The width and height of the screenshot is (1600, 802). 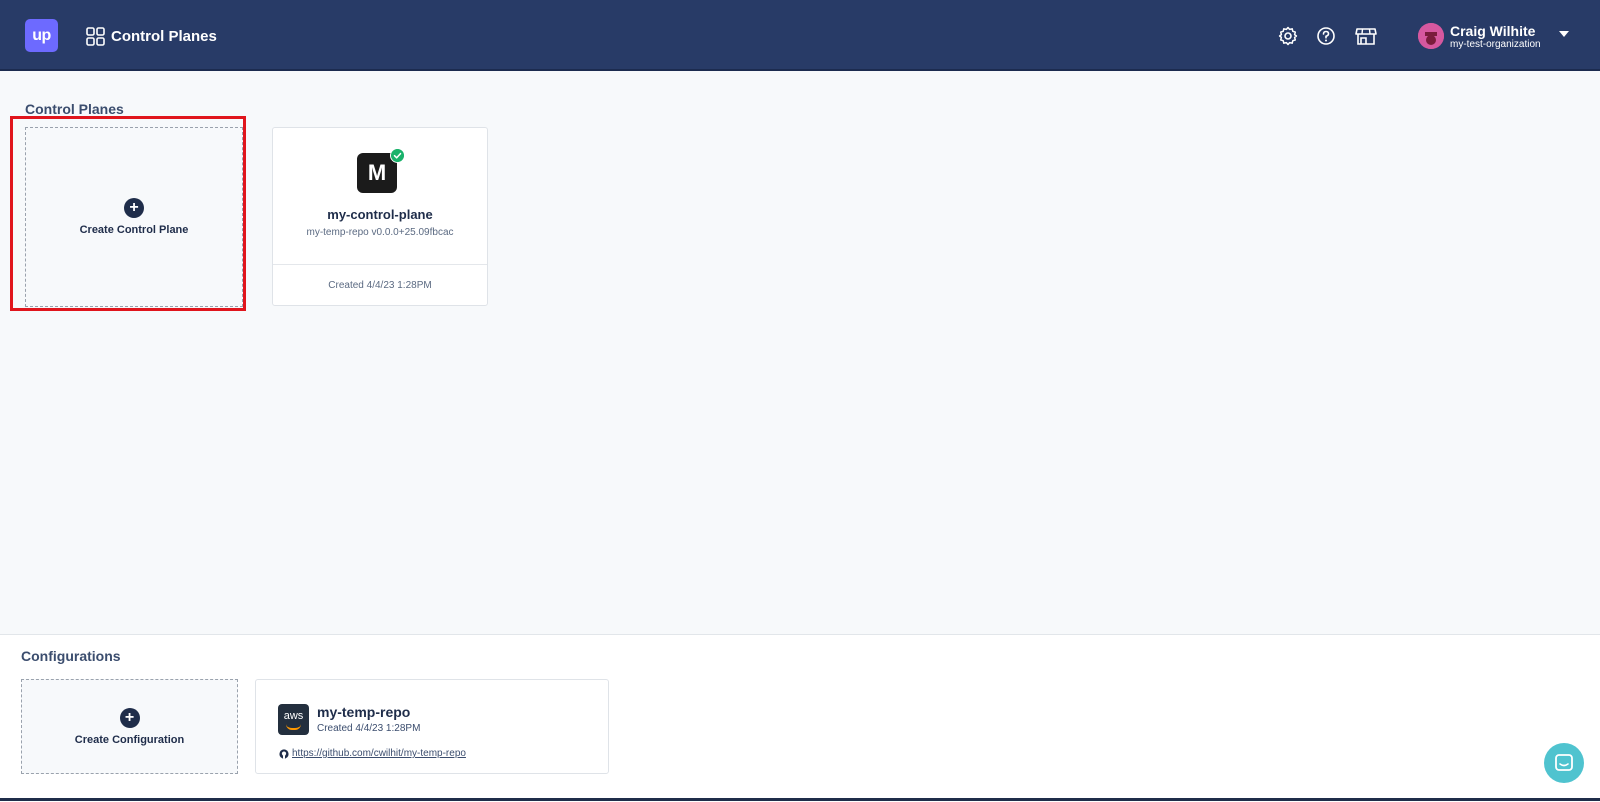 I want to click on control-planes-nav-link: Control Planes, so click(x=151, y=36).